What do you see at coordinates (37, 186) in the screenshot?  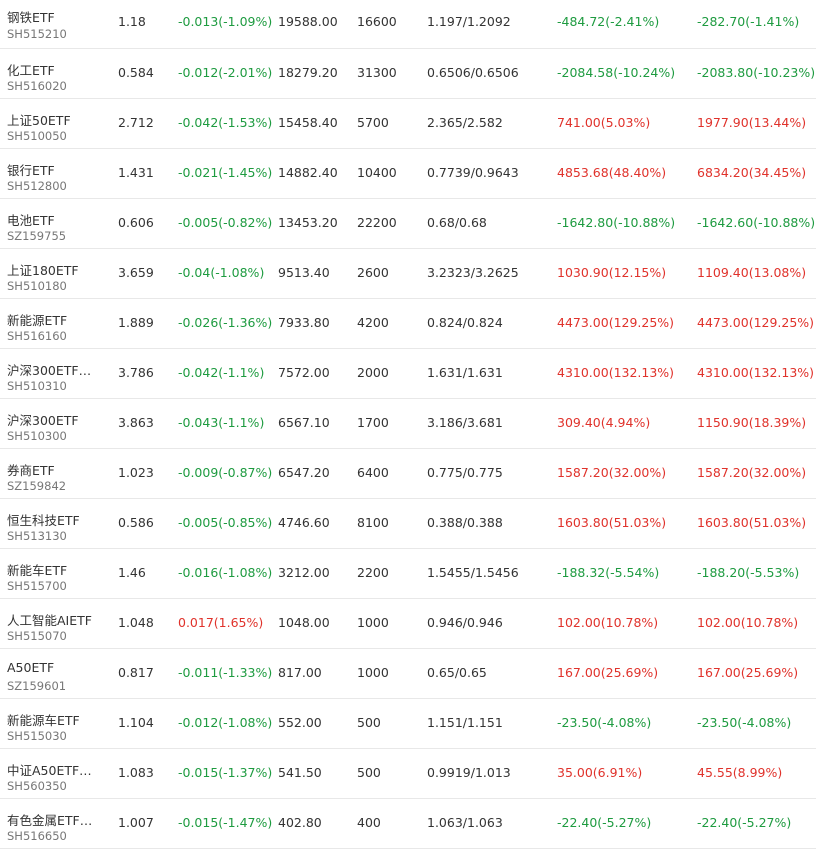 I see `fund-code: SH512800` at bounding box center [37, 186].